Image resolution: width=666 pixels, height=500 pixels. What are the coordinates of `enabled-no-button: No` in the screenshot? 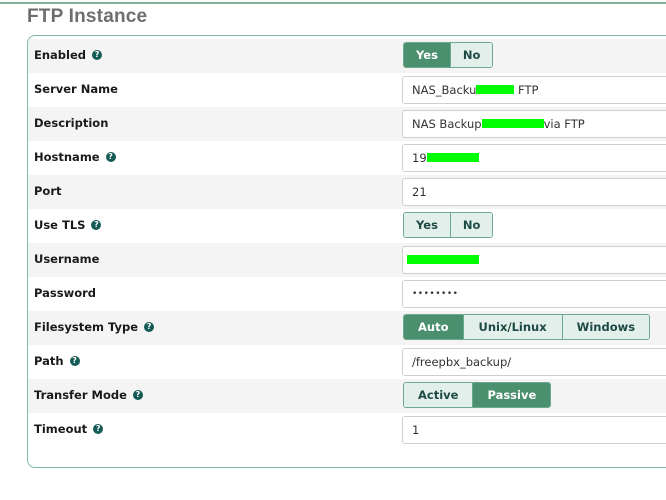 It's located at (471, 55).